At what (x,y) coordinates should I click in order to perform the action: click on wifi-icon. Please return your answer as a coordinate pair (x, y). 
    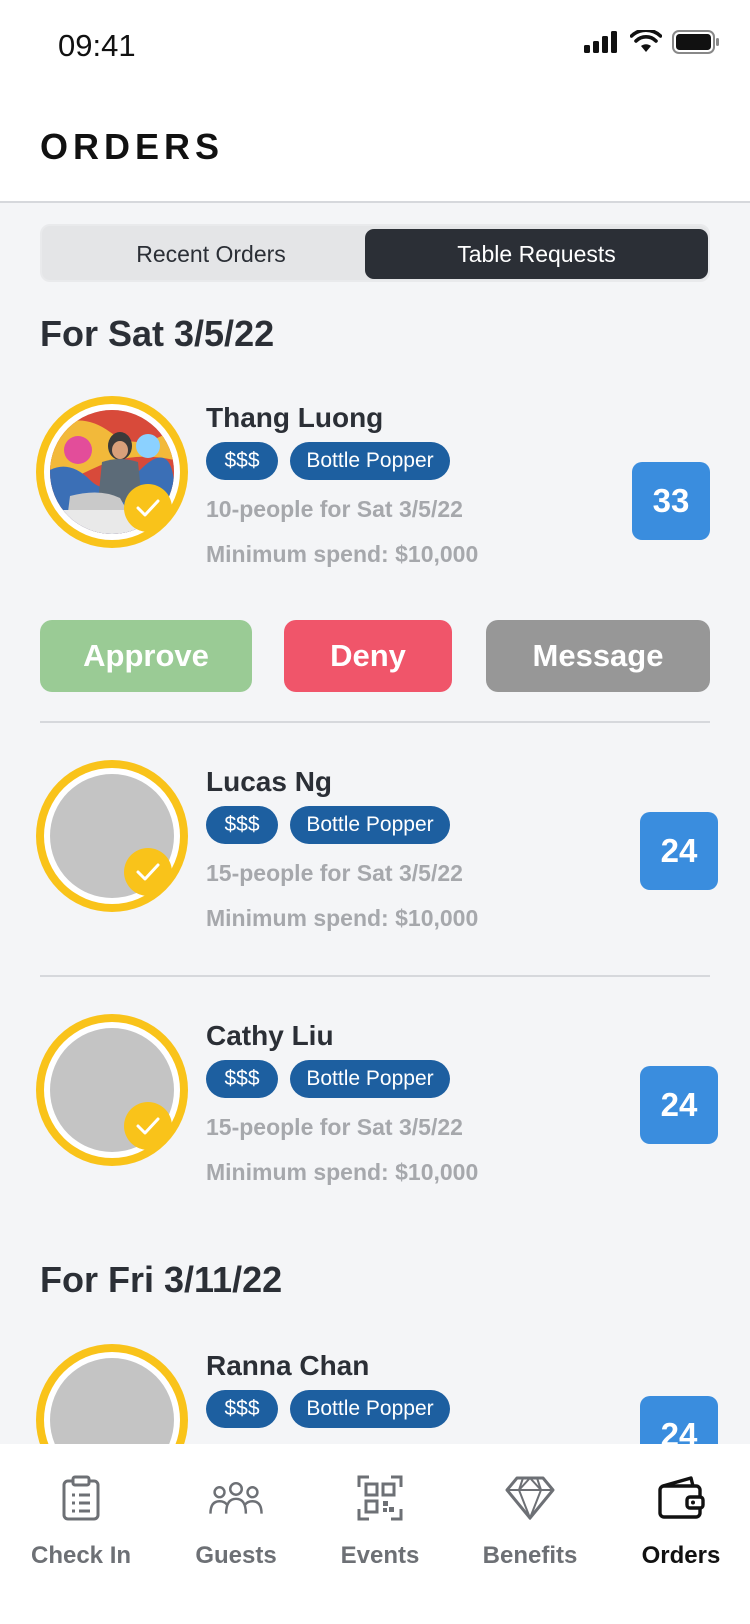
    Looking at the image, I should click on (646, 41).